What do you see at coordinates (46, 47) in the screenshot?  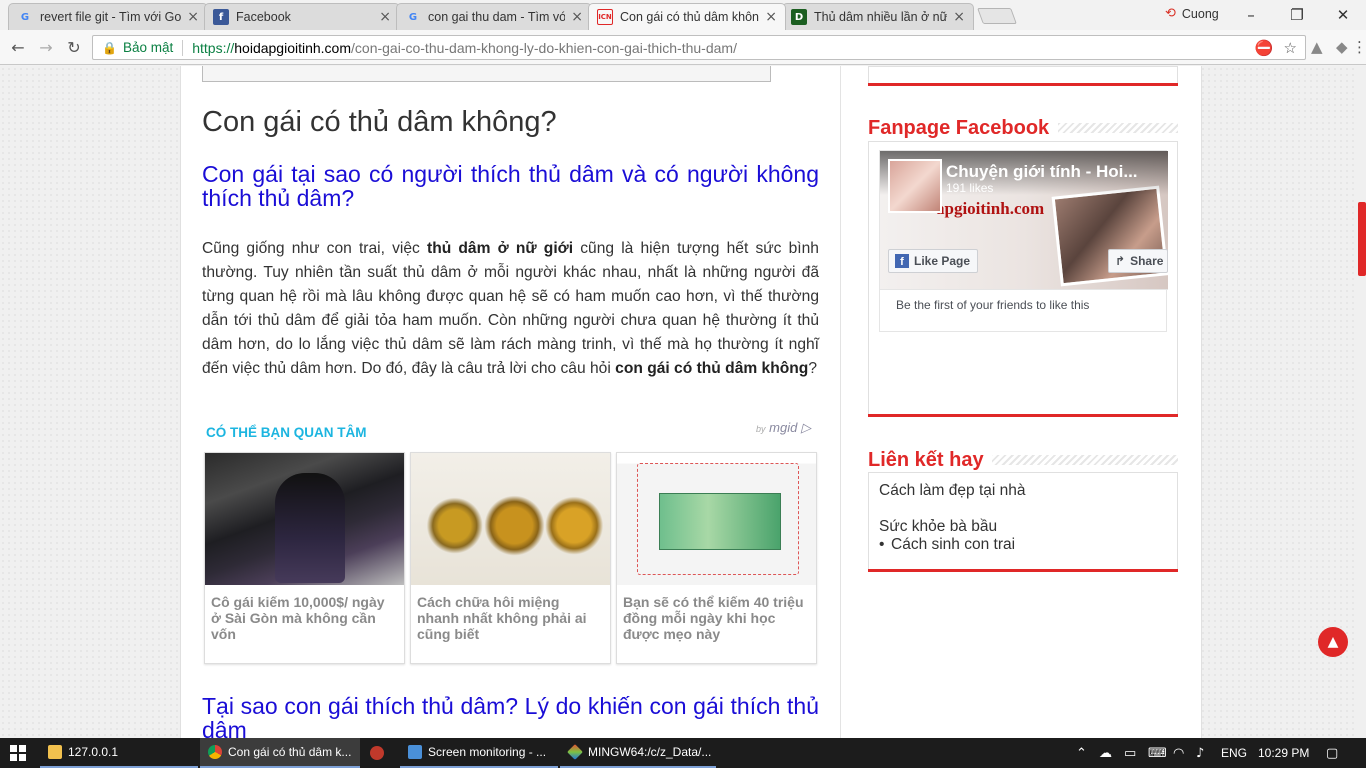 I see `forward-icon: →` at bounding box center [46, 47].